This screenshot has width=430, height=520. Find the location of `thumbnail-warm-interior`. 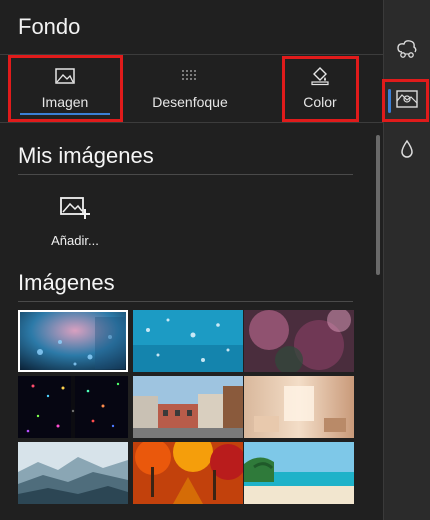

thumbnail-warm-interior is located at coordinates (299, 407).